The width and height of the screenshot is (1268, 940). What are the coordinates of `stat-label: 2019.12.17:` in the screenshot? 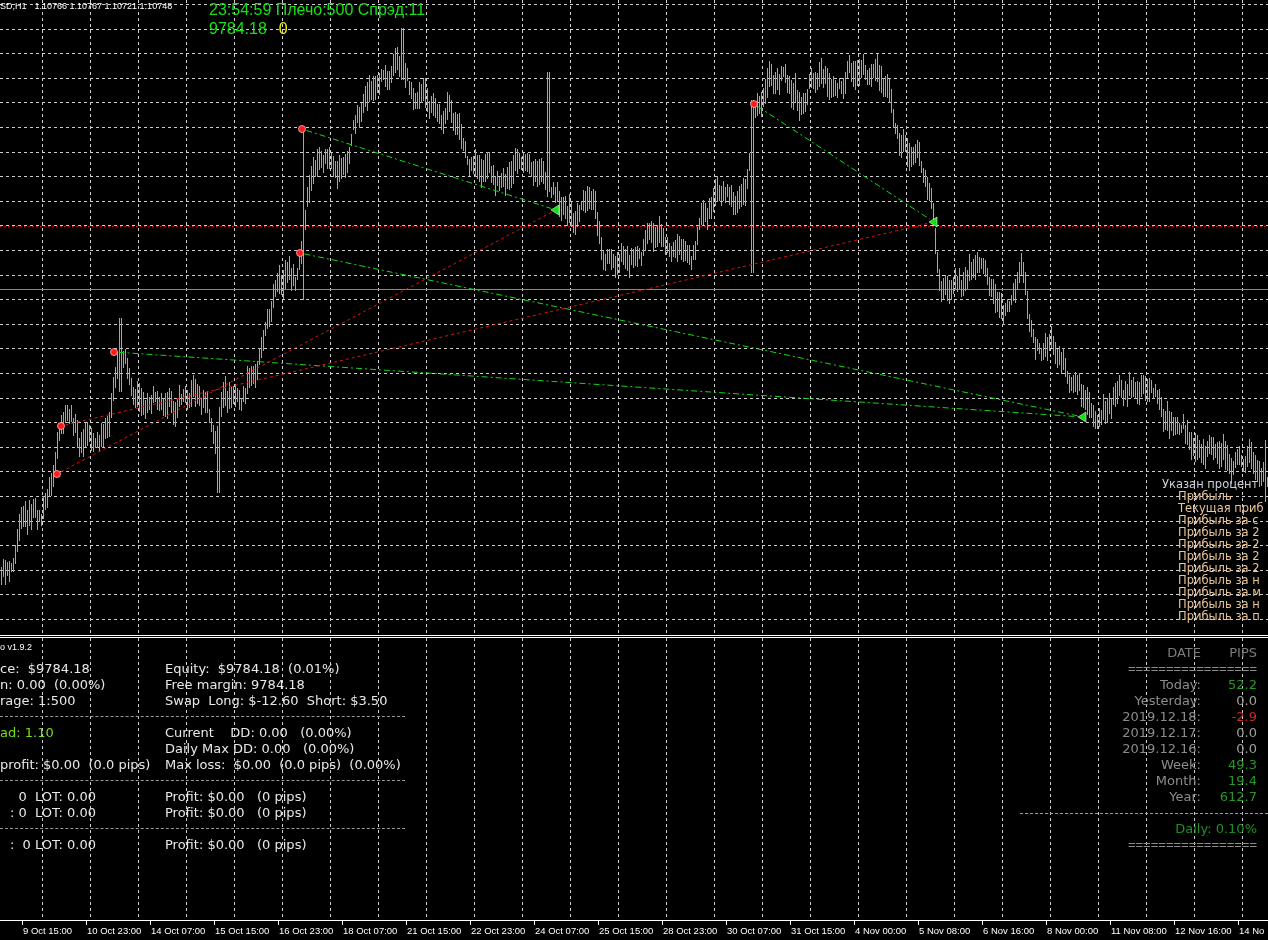 It's located at (1161, 733).